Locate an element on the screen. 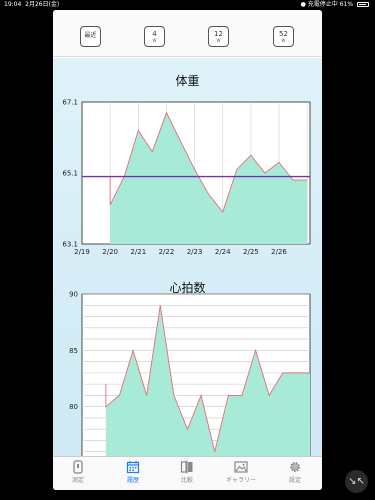  weight-x-tick-label: 2/19 is located at coordinates (82, 252).